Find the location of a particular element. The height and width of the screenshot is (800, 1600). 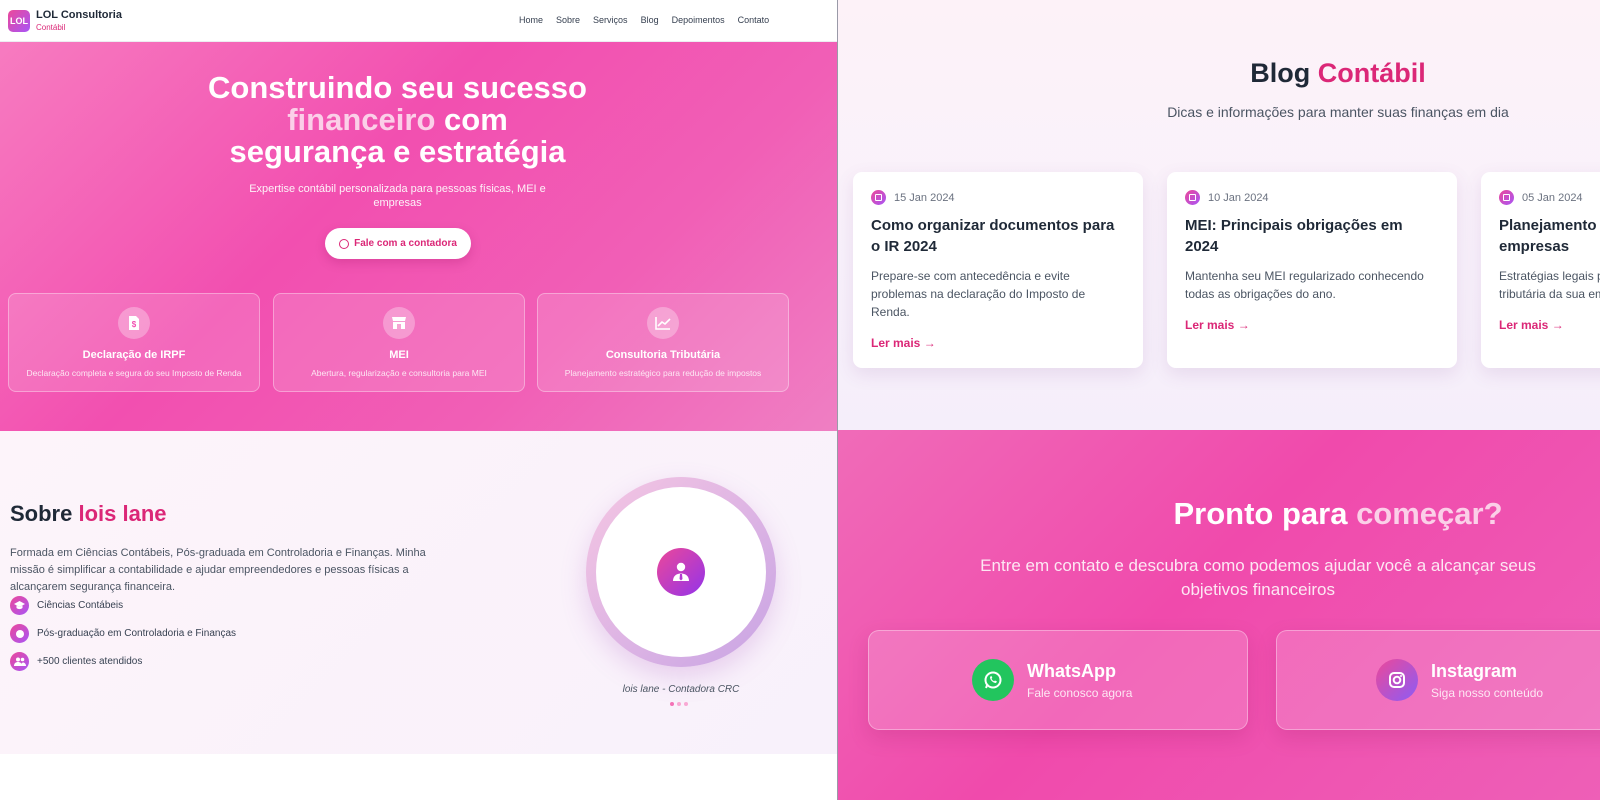

instagram-title: Instagram is located at coordinates (1474, 670).